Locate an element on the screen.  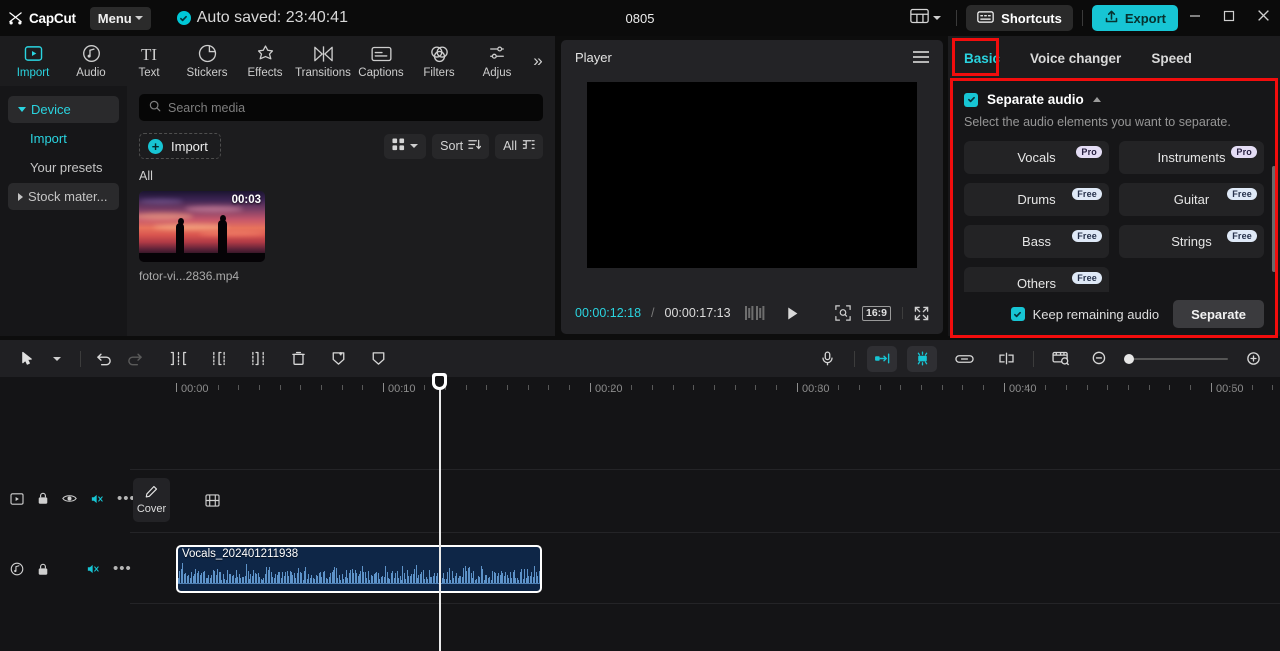
tab-voice-changer: Voice changer is located at coordinates (1075, 58).